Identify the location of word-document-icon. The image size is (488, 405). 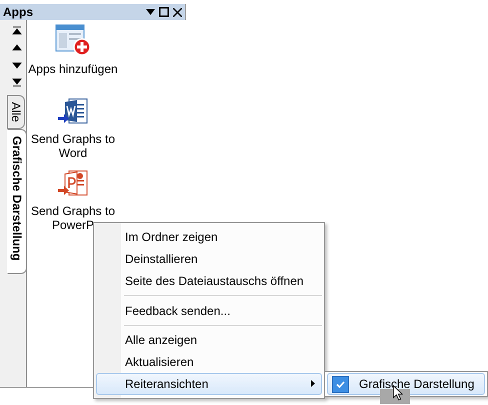
(73, 111).